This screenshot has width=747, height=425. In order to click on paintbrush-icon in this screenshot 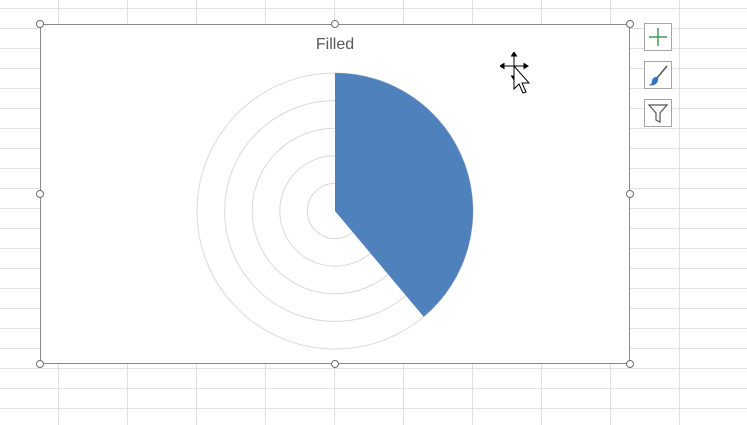, I will do `click(658, 75)`.